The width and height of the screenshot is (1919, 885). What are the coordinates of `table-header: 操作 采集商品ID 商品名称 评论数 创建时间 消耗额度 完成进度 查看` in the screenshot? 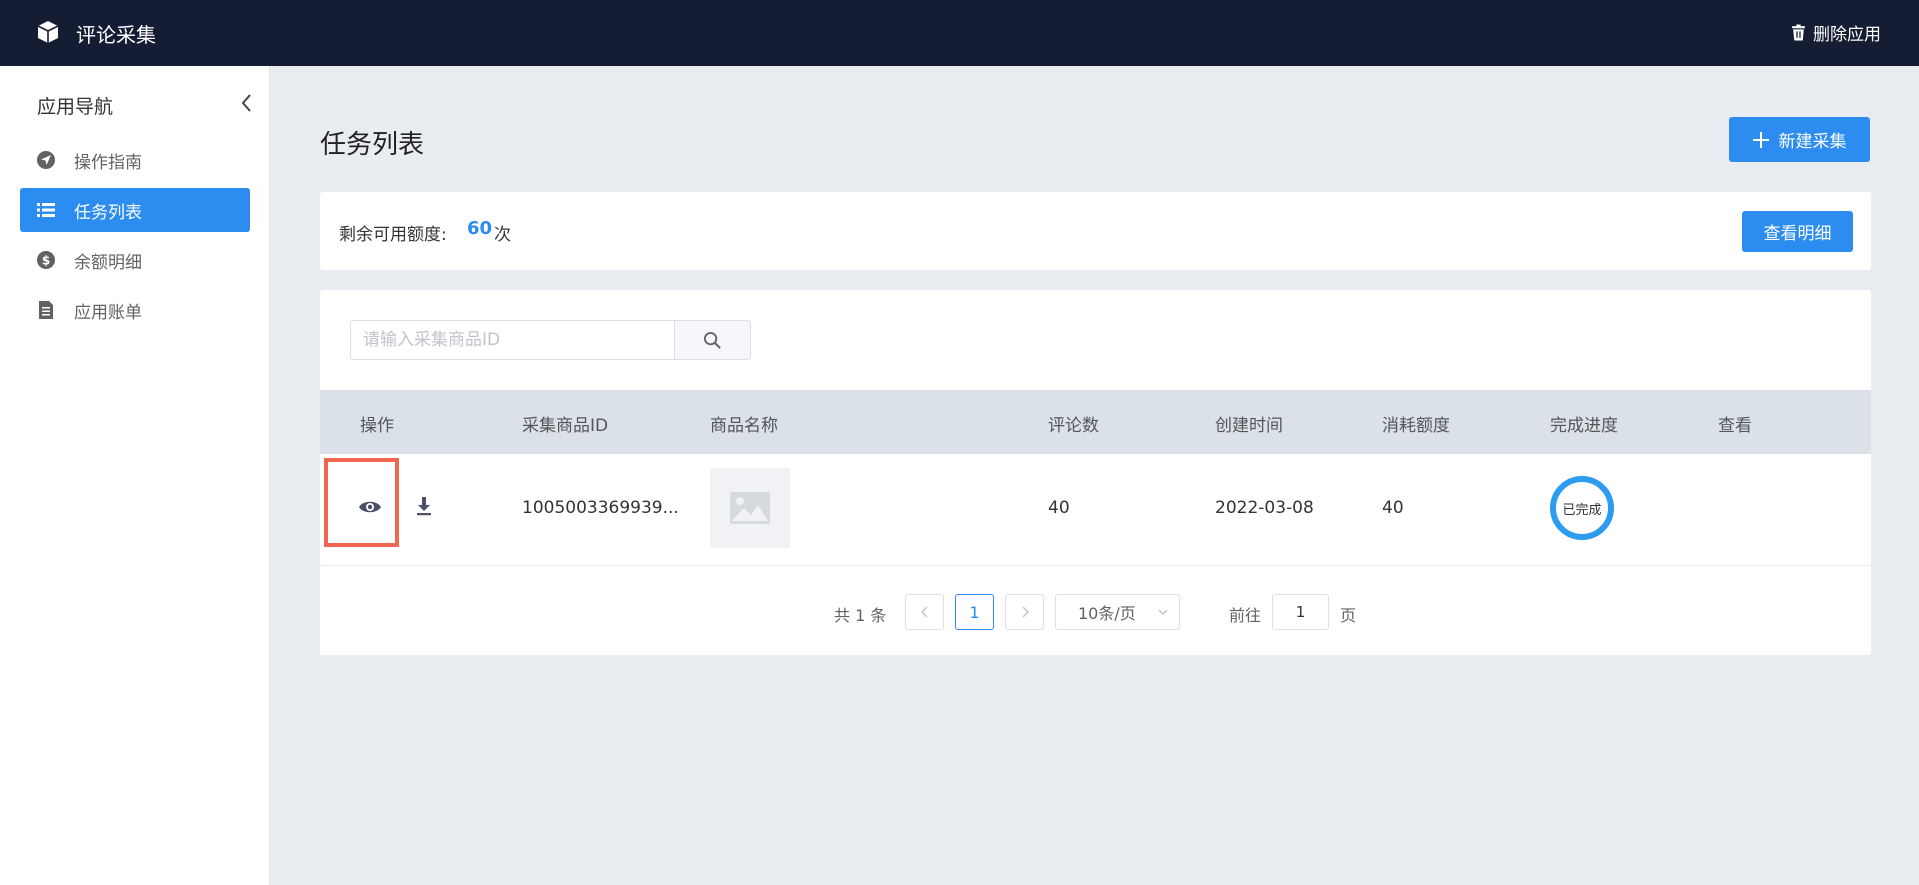 It's located at (1095, 422).